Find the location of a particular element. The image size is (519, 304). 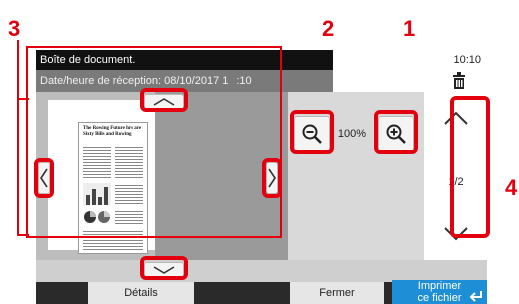

details-button: Détails is located at coordinates (141, 293).